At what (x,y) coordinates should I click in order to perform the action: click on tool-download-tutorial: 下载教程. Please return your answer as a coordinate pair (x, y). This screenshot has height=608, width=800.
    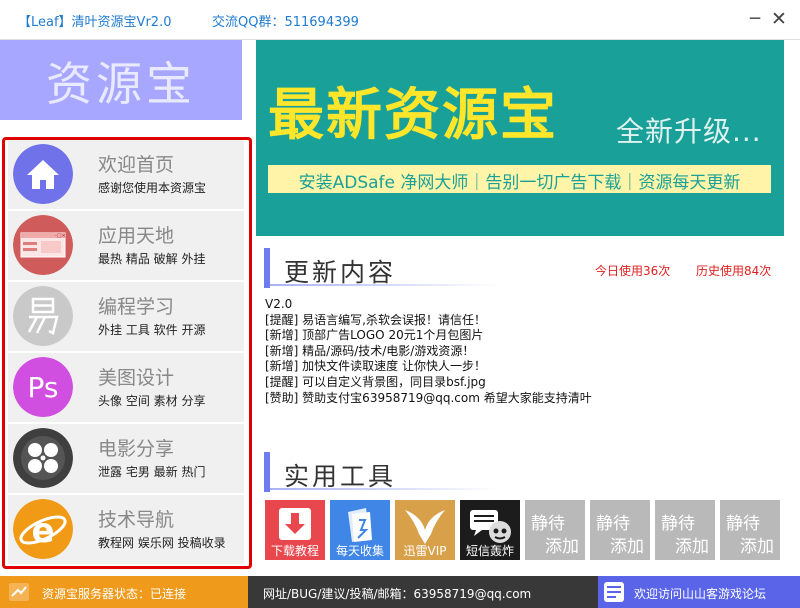
    Looking at the image, I should click on (295, 530).